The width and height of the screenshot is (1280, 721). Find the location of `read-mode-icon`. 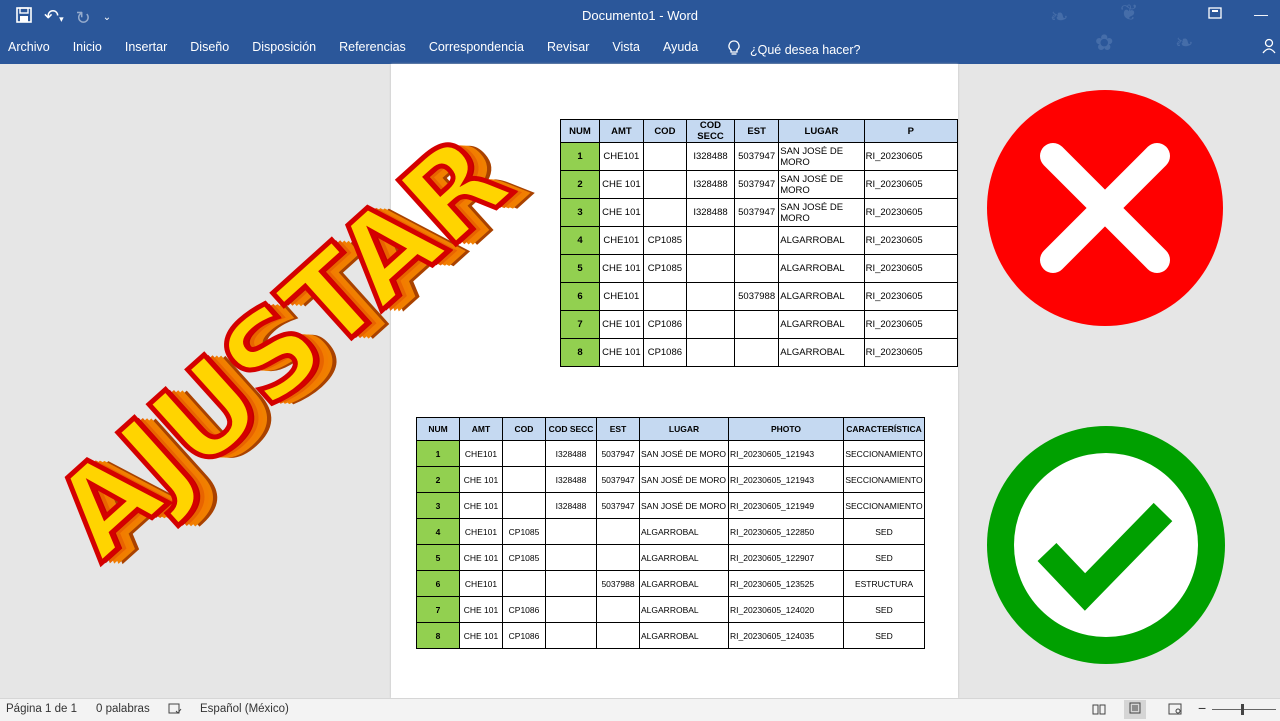

read-mode-icon is located at coordinates (1099, 710).